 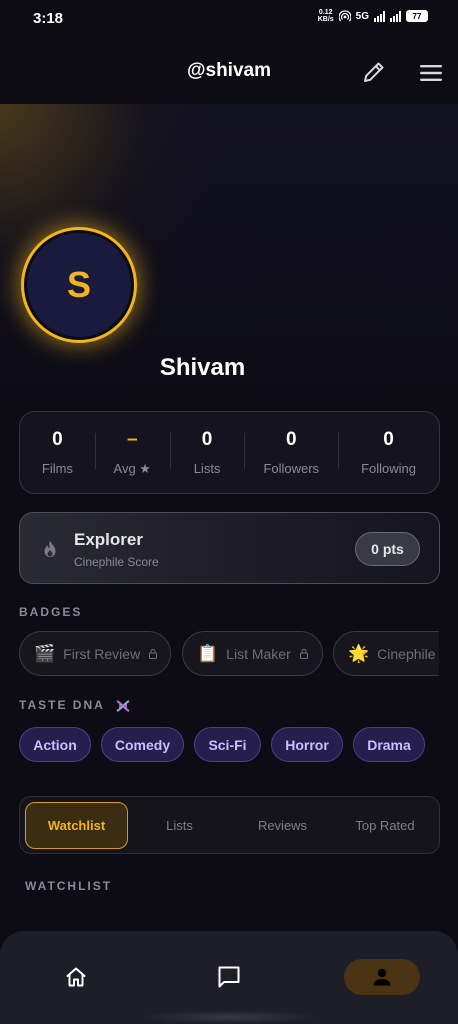 I want to click on stat-label: Lists, so click(x=207, y=468).